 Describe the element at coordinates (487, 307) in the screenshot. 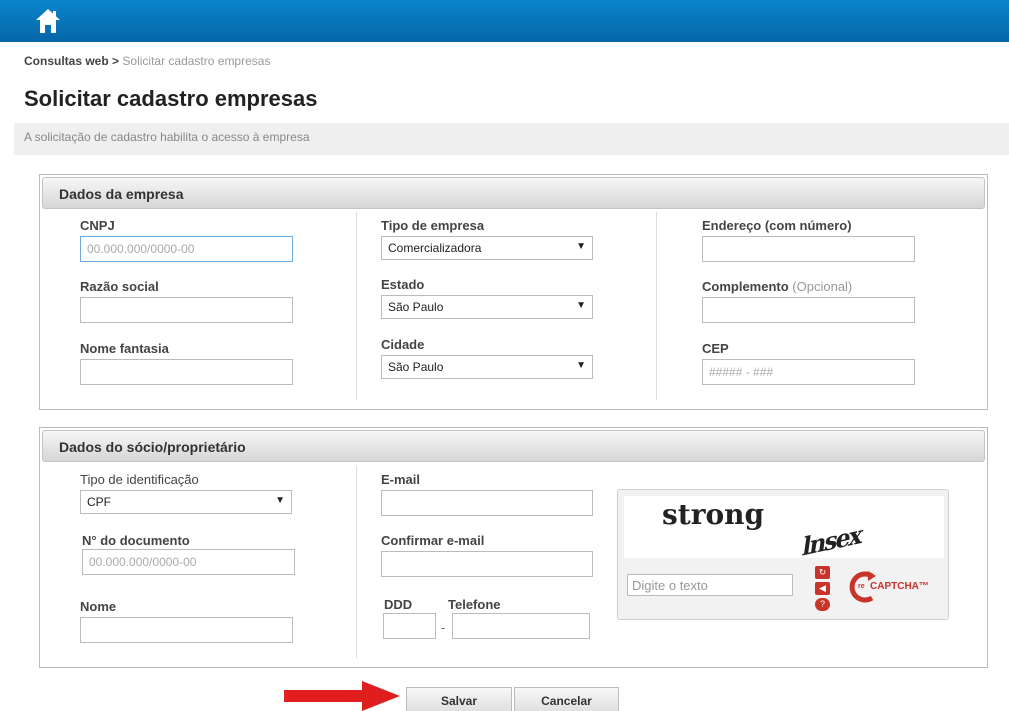

I see `estado-select: São Paulo ▼` at that location.